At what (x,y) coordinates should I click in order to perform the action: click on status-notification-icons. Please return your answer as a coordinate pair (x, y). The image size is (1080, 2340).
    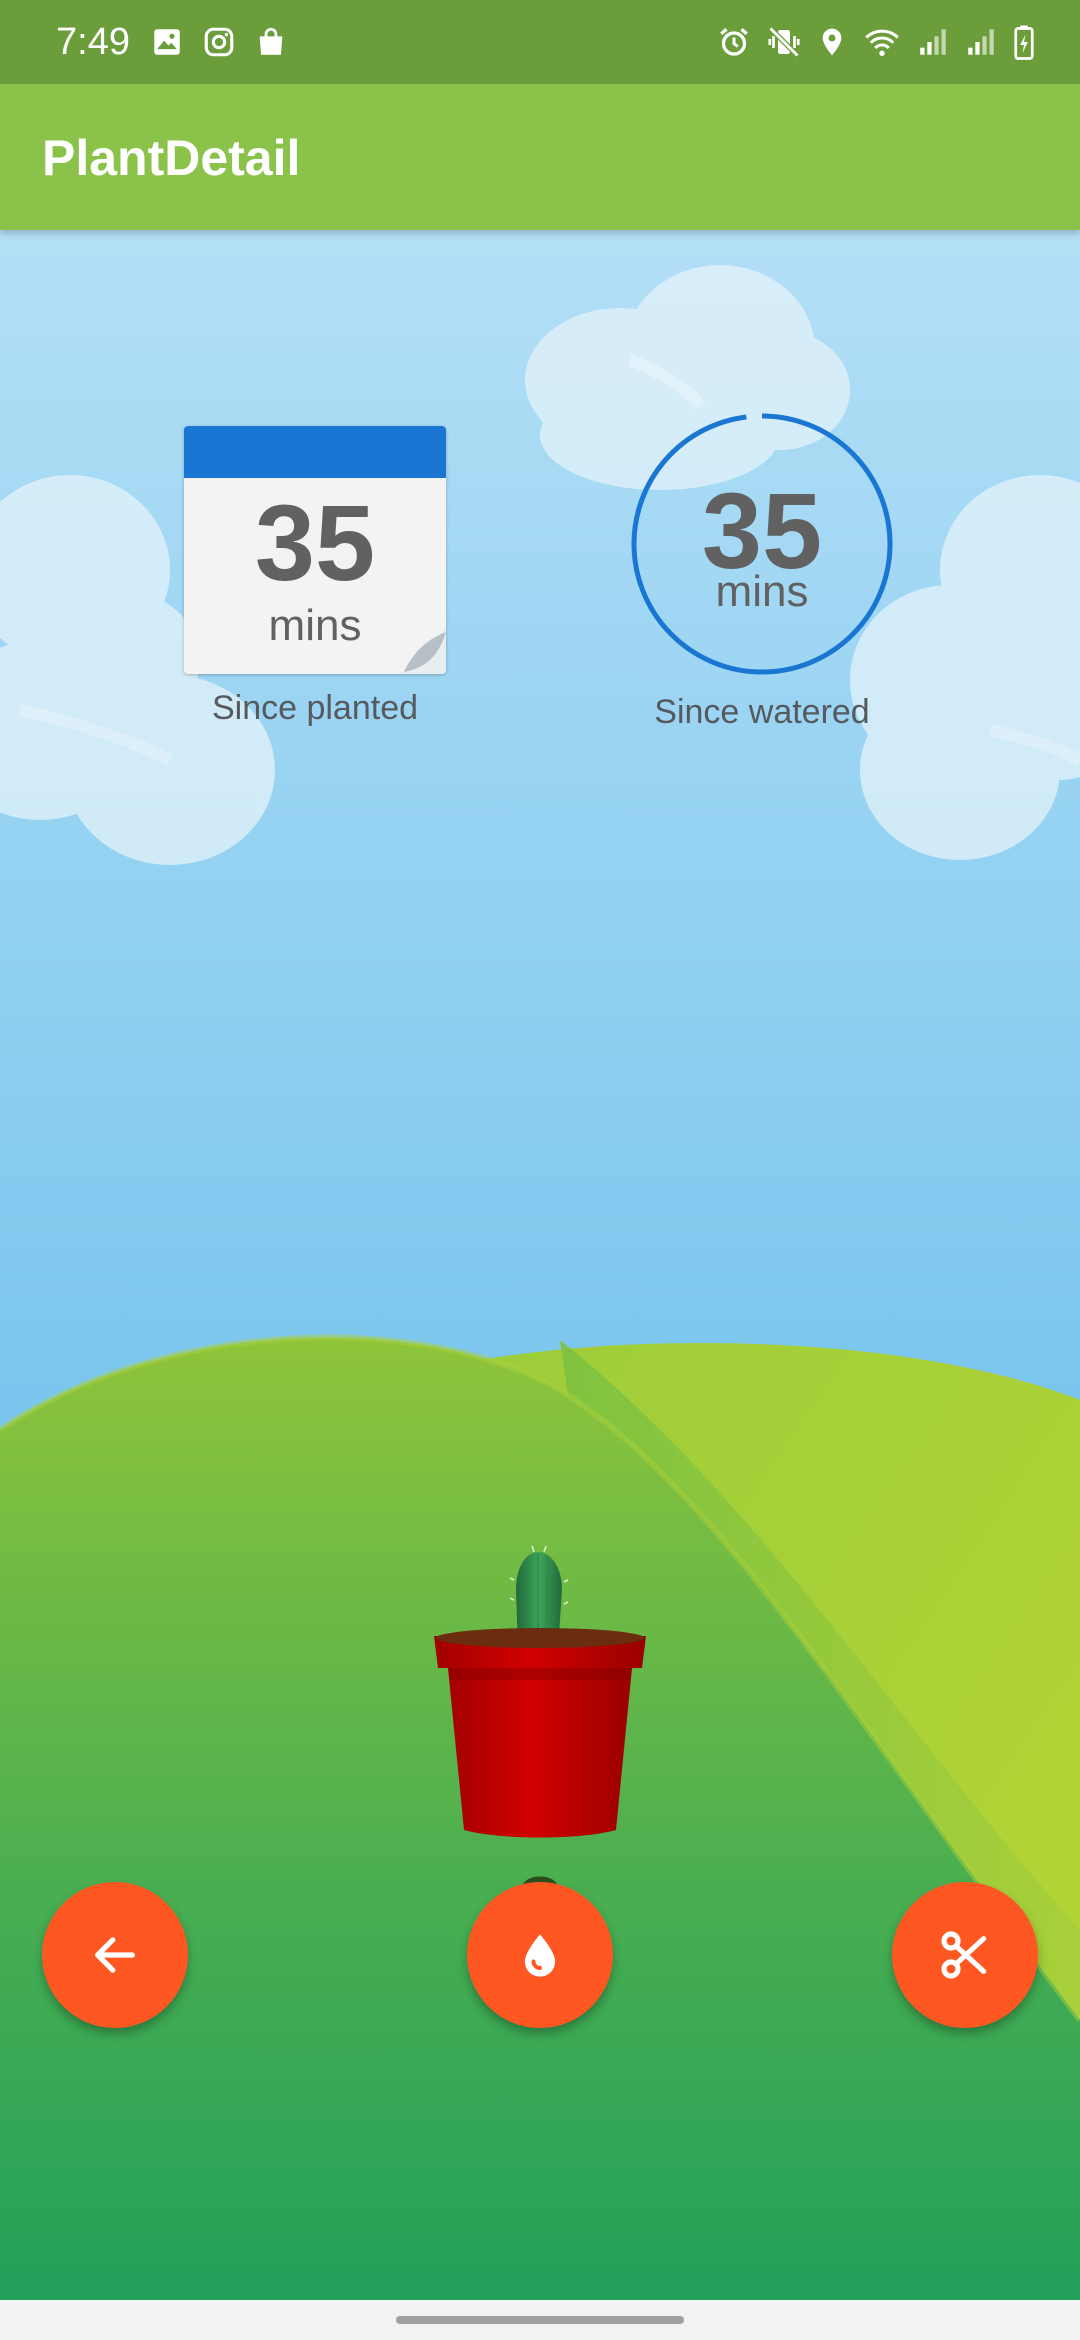
    Looking at the image, I should click on (219, 42).